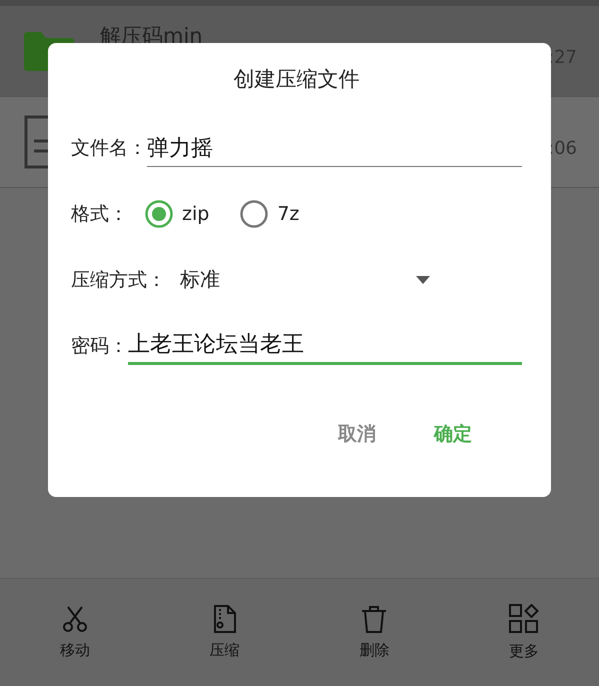 This screenshot has width=599, height=686. What do you see at coordinates (109, 148) in the screenshot?
I see `field-label: 文件名：` at bounding box center [109, 148].